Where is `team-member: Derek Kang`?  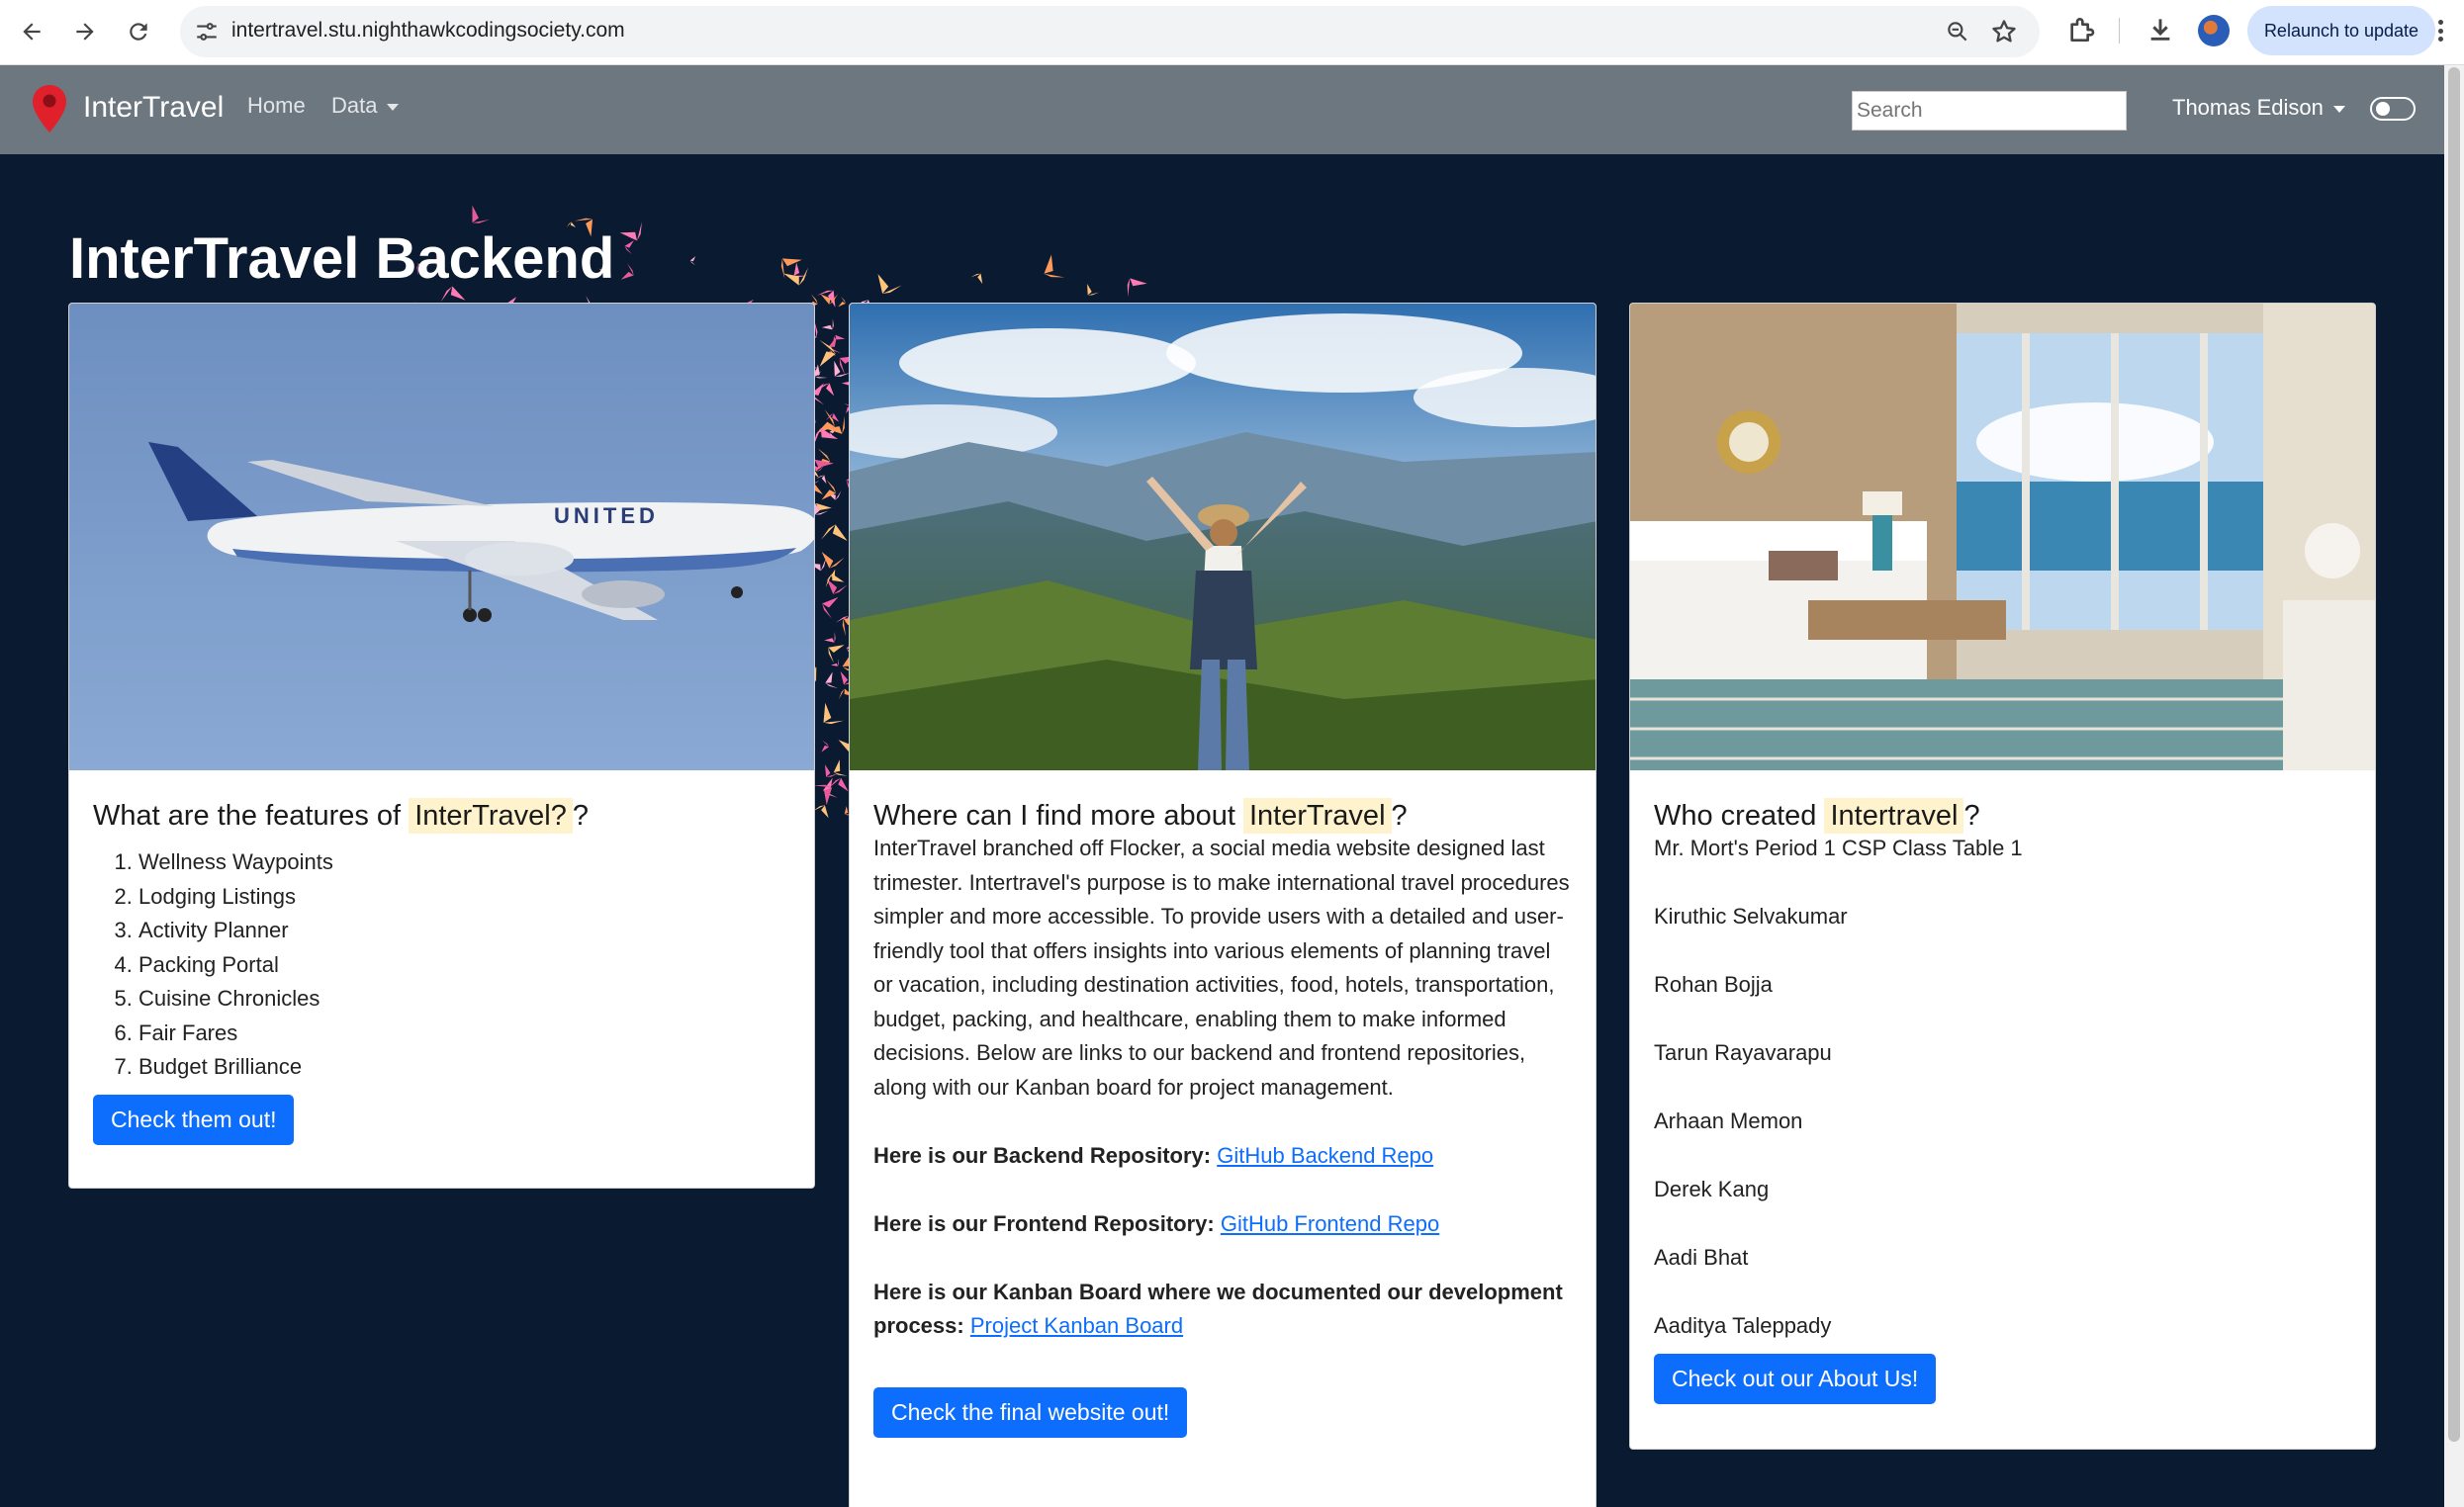 team-member: Derek Kang is located at coordinates (1712, 1189).